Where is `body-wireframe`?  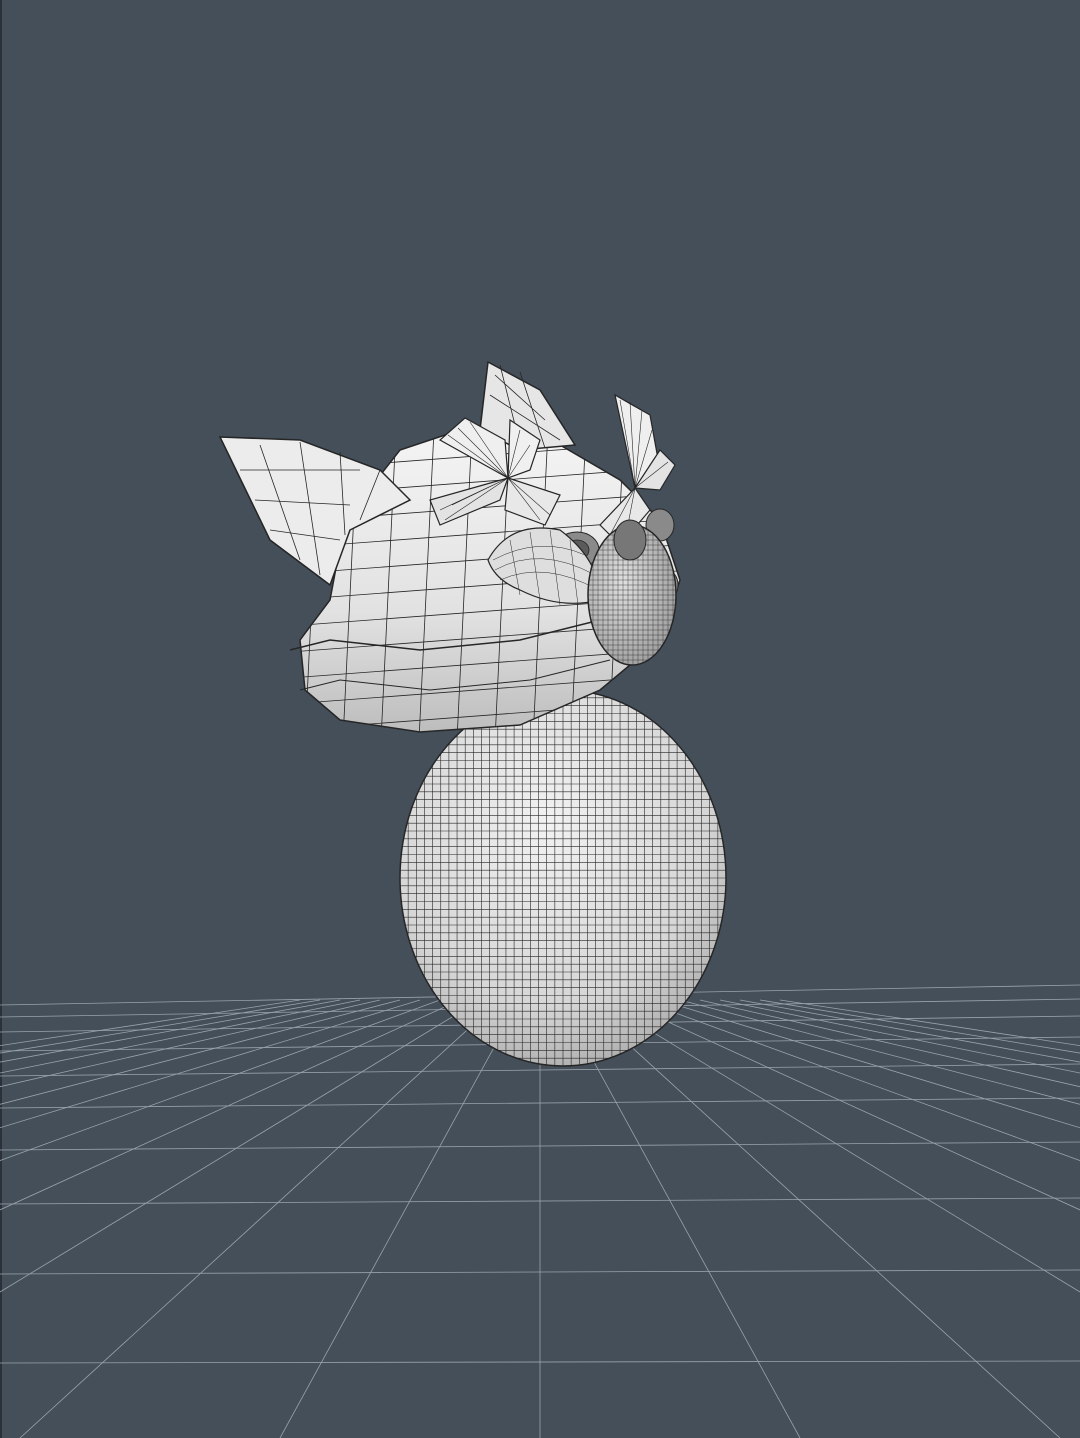
body-wireframe is located at coordinates (563, 878).